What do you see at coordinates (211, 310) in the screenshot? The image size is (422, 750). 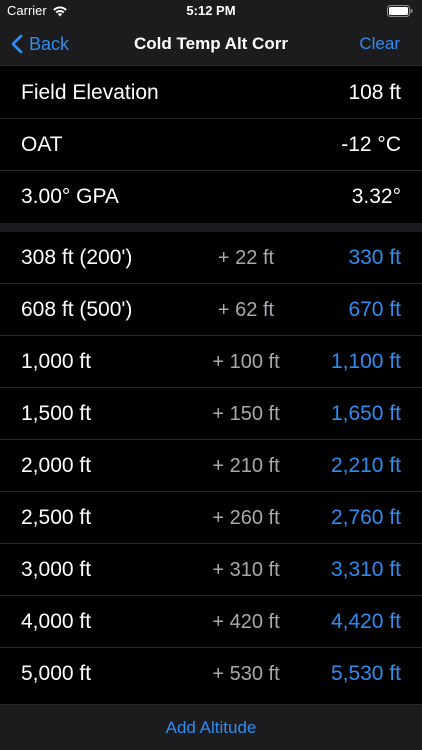 I see `altitude-row: 608 ft (500') + 62 ft 670 ft` at bounding box center [211, 310].